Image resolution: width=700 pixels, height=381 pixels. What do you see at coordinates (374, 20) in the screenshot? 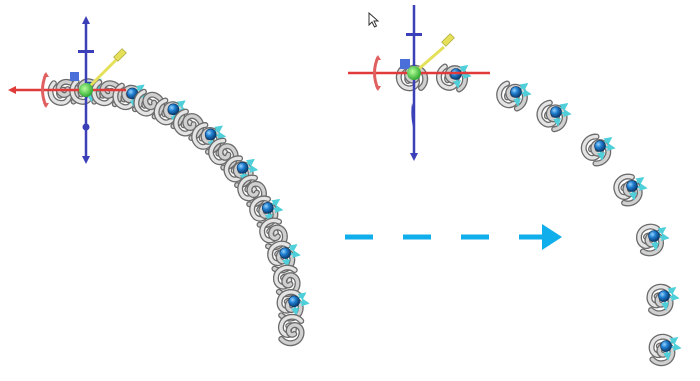
I see `mouse-pointer-icon` at bounding box center [374, 20].